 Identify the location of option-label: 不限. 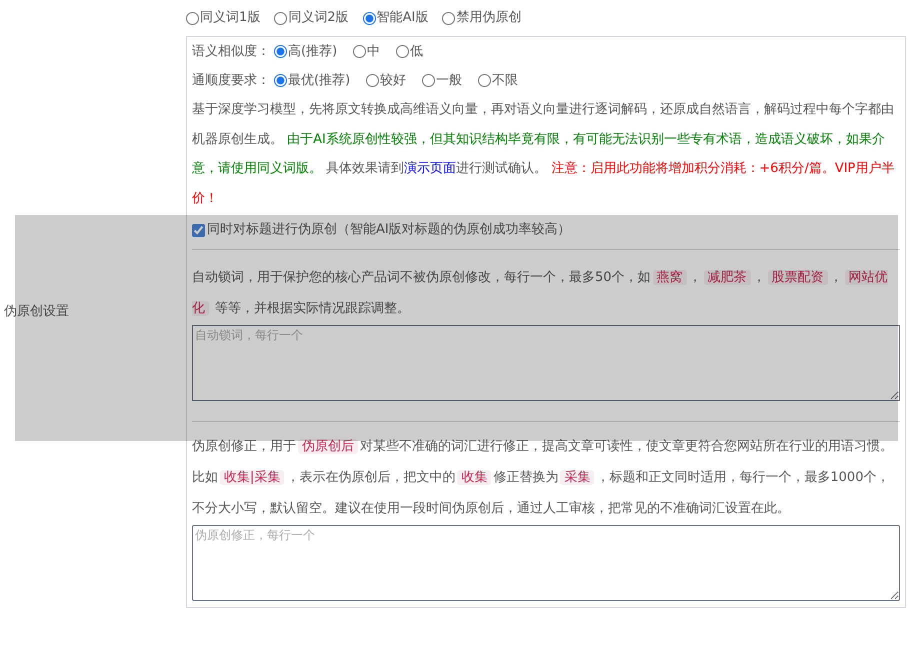
(505, 81).